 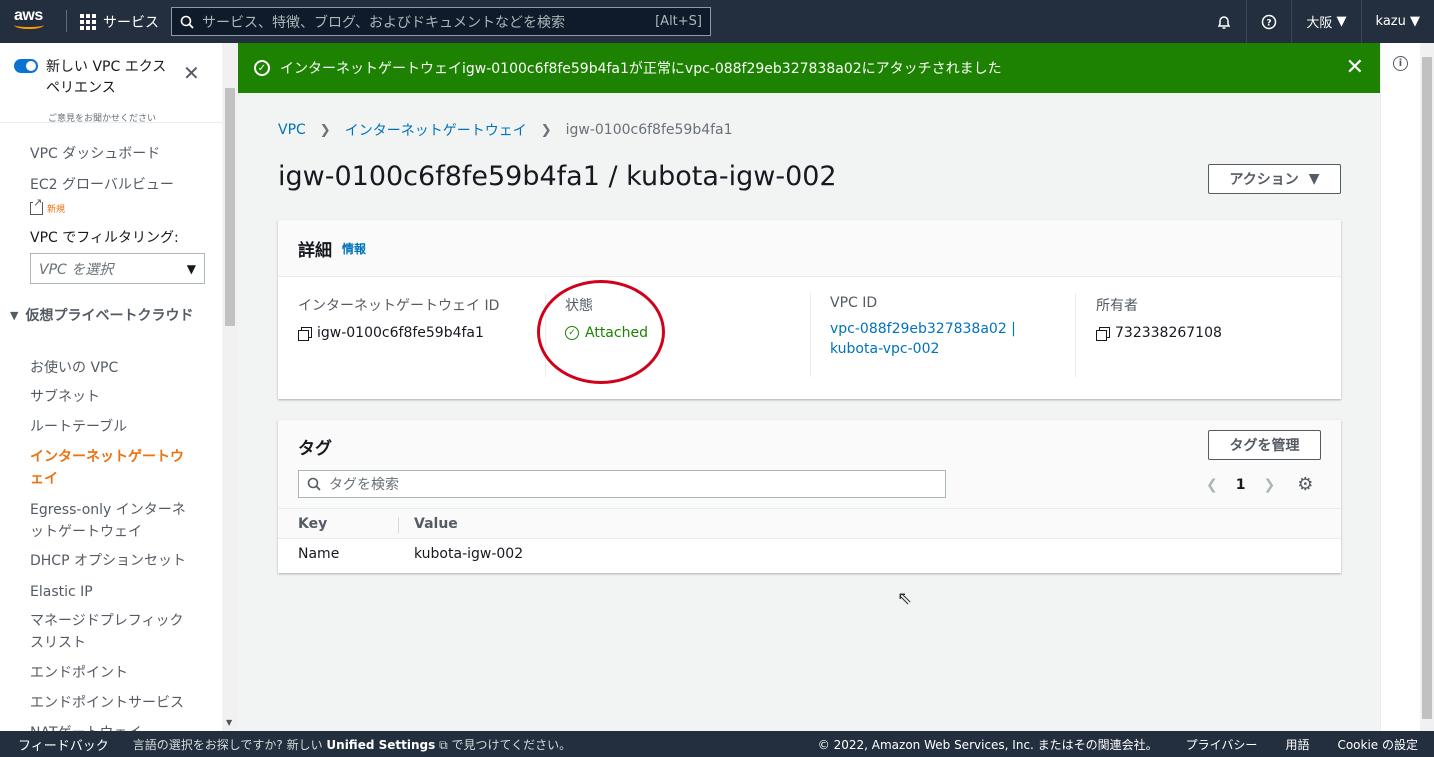 I want to click on success-check-icon: ✓, so click(x=262, y=68).